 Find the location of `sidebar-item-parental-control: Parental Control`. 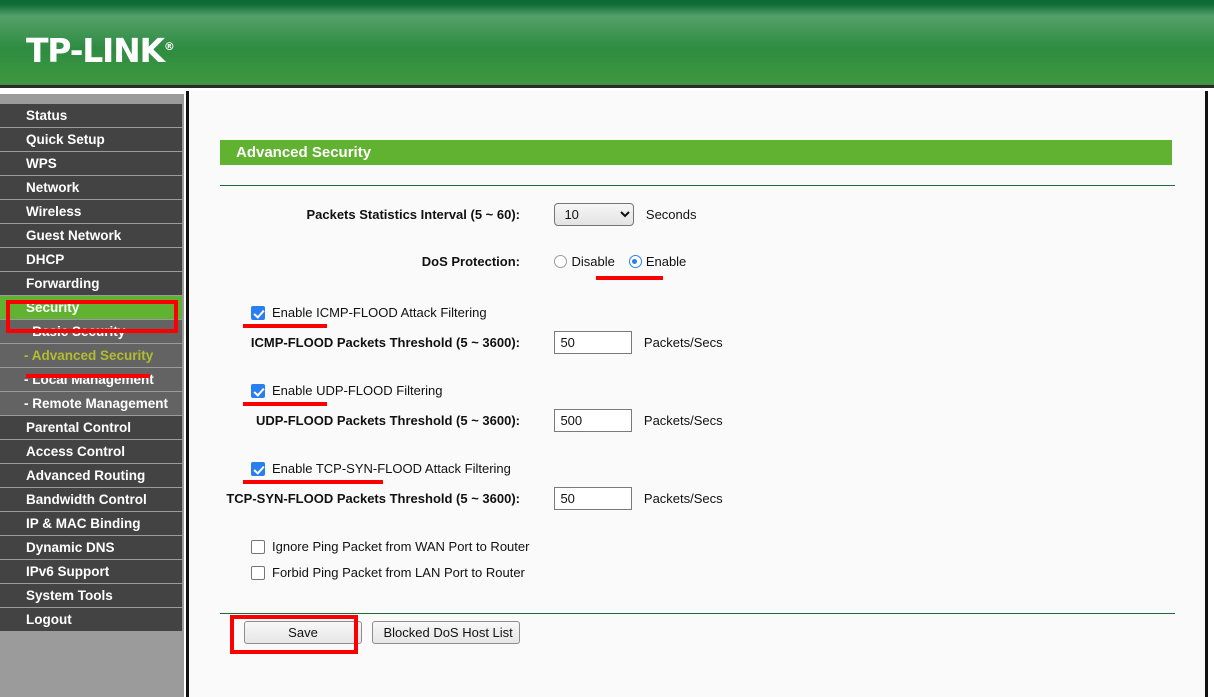

sidebar-item-parental-control: Parental Control is located at coordinates (91, 428).